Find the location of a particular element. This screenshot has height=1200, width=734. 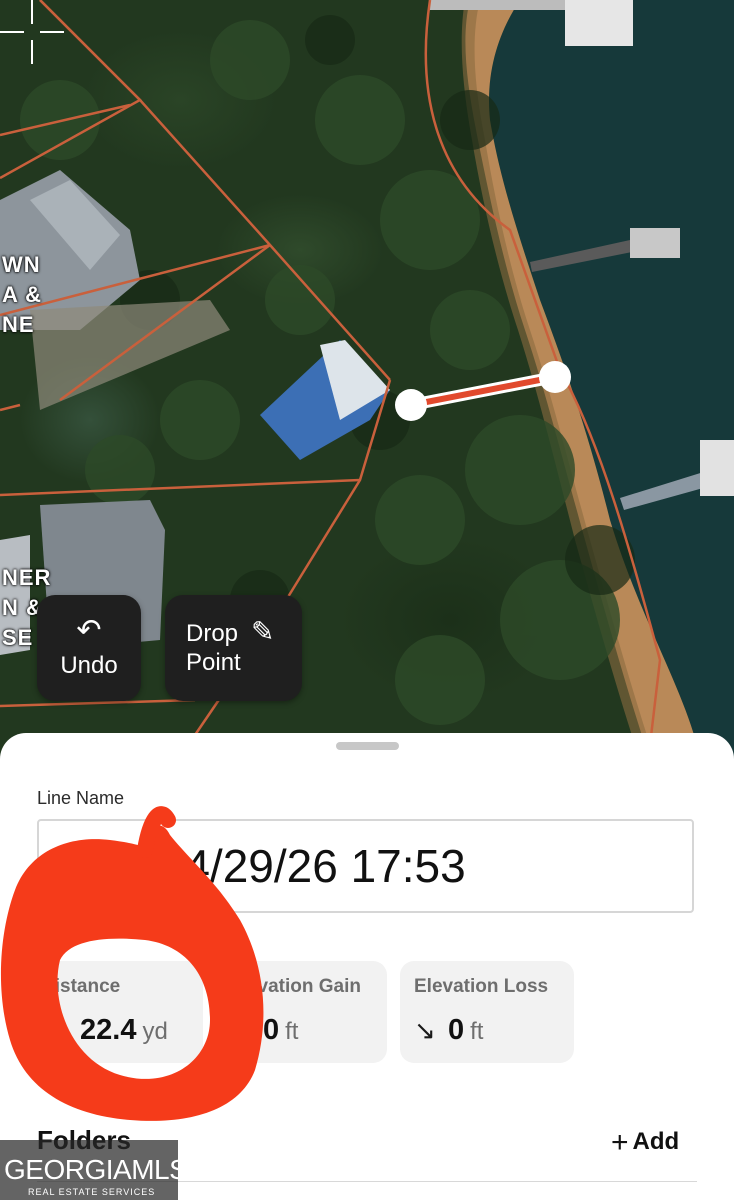

elevation-gain-stat: Elevation Gain ↗ 0 ft is located at coordinates (301, 1012).